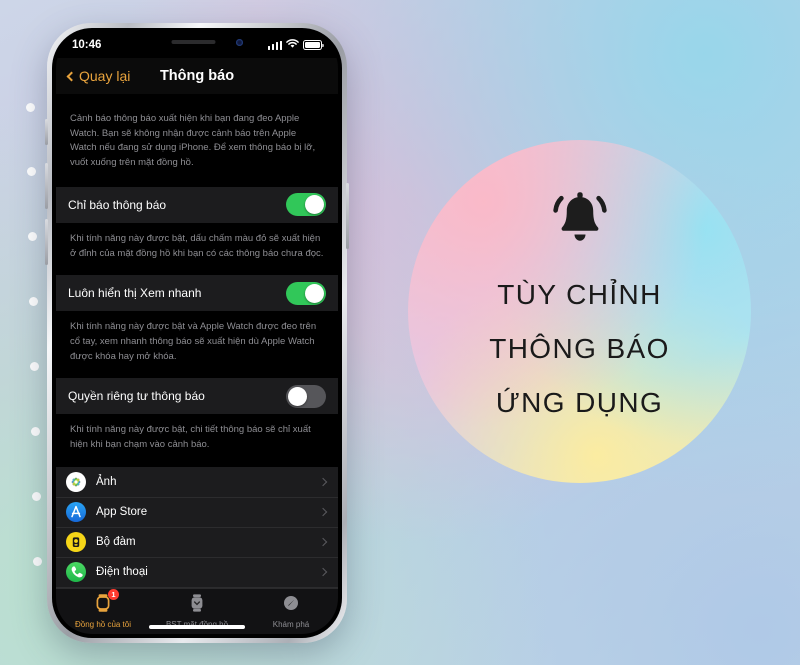 The width and height of the screenshot is (800, 665). I want to click on promo-line-3: ỨNG DỤNG, so click(579, 402).